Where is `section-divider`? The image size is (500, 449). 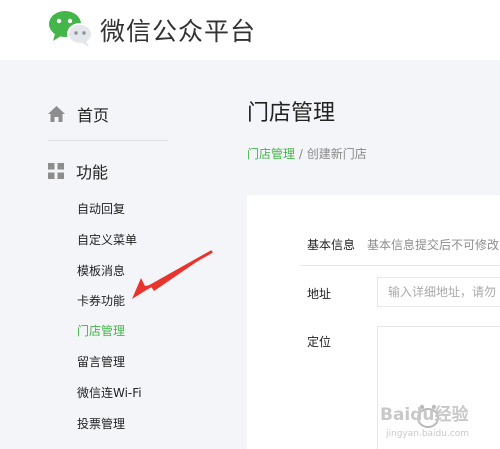
section-divider is located at coordinates (400, 265).